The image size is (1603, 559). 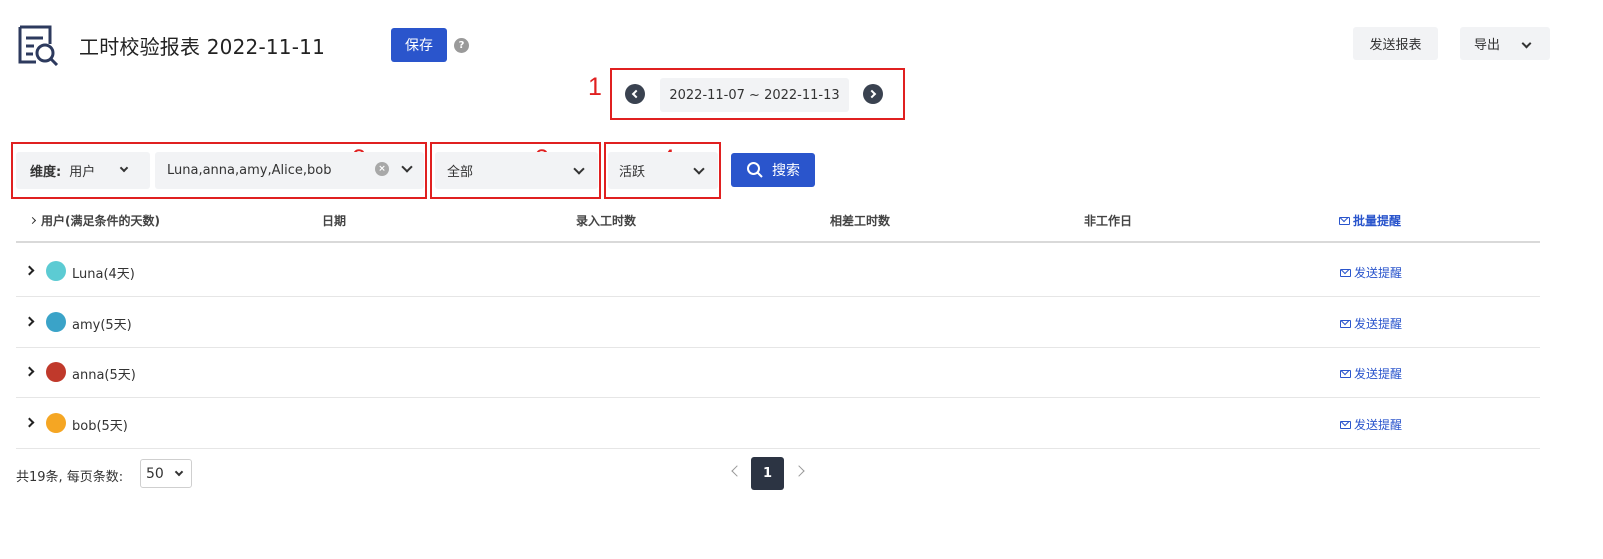 I want to click on previous-week-button, so click(x=635, y=94).